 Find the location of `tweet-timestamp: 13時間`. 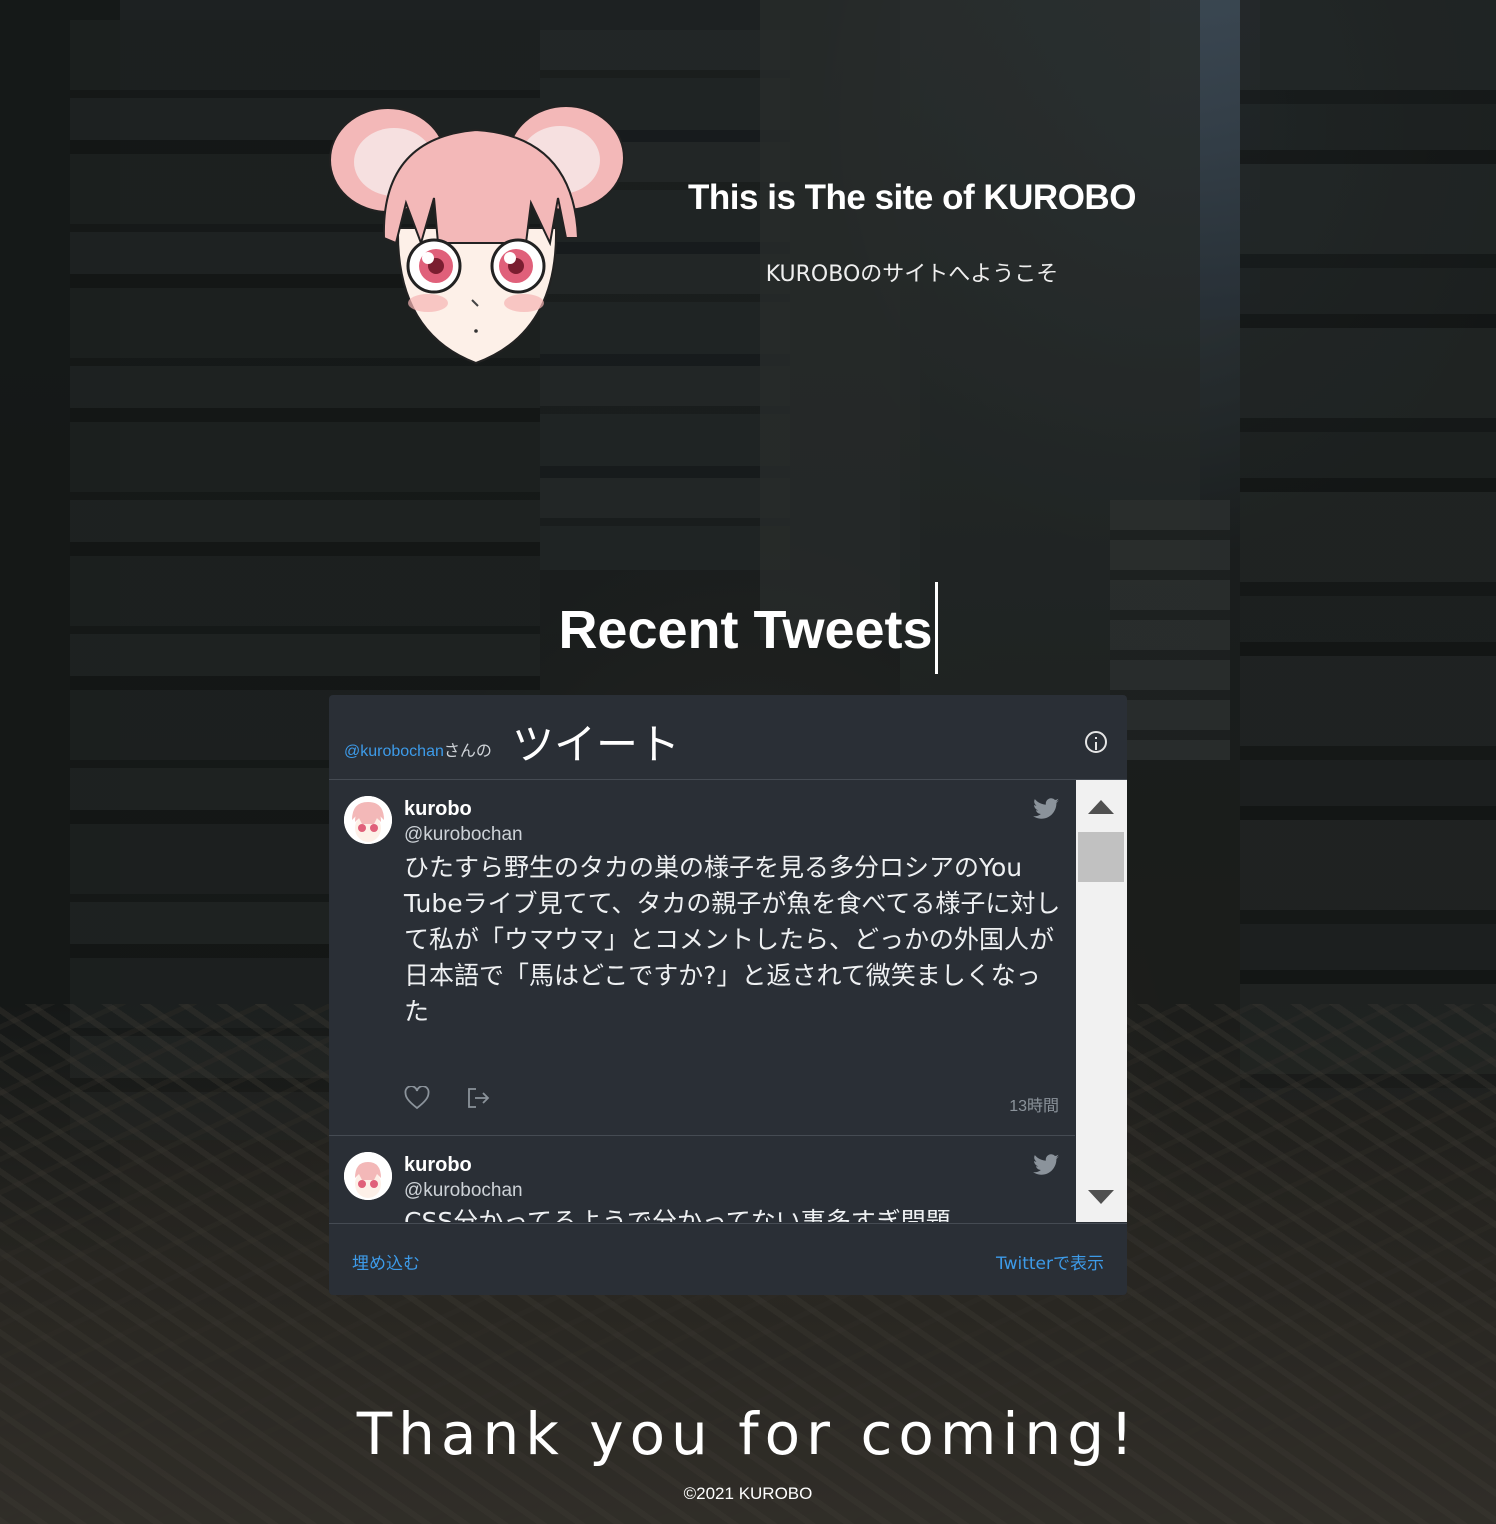

tweet-timestamp: 13時間 is located at coordinates (1034, 1104).